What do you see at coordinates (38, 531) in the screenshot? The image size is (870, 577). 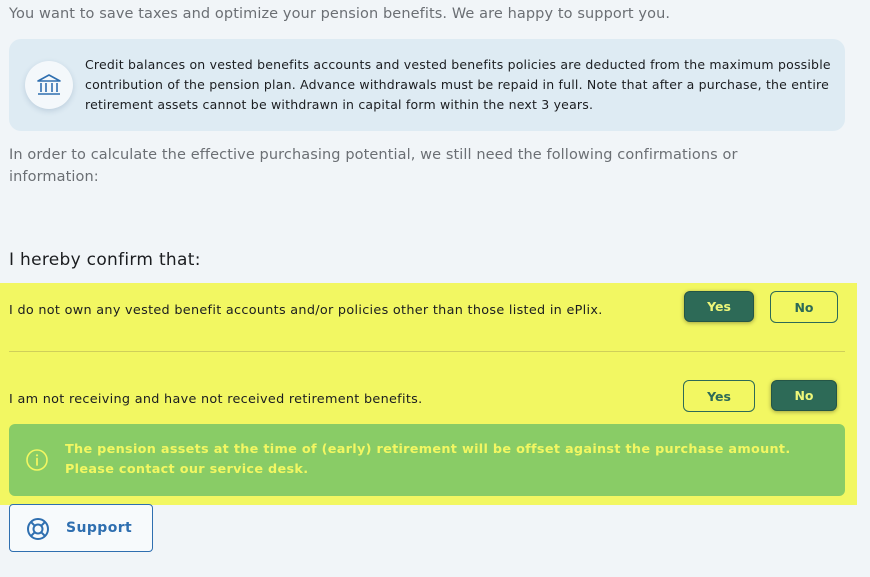 I see `lifebuoy-icon` at bounding box center [38, 531].